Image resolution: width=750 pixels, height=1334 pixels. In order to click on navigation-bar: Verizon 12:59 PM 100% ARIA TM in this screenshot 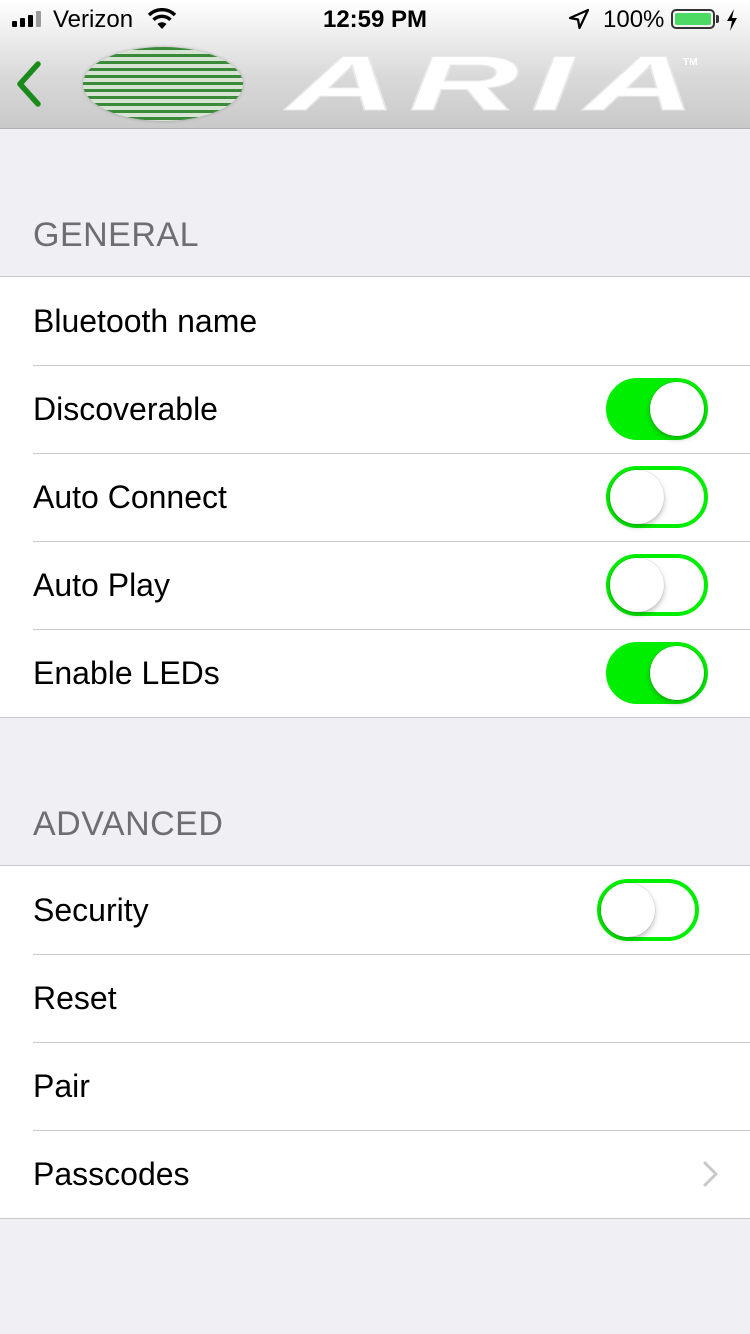, I will do `click(375, 64)`.